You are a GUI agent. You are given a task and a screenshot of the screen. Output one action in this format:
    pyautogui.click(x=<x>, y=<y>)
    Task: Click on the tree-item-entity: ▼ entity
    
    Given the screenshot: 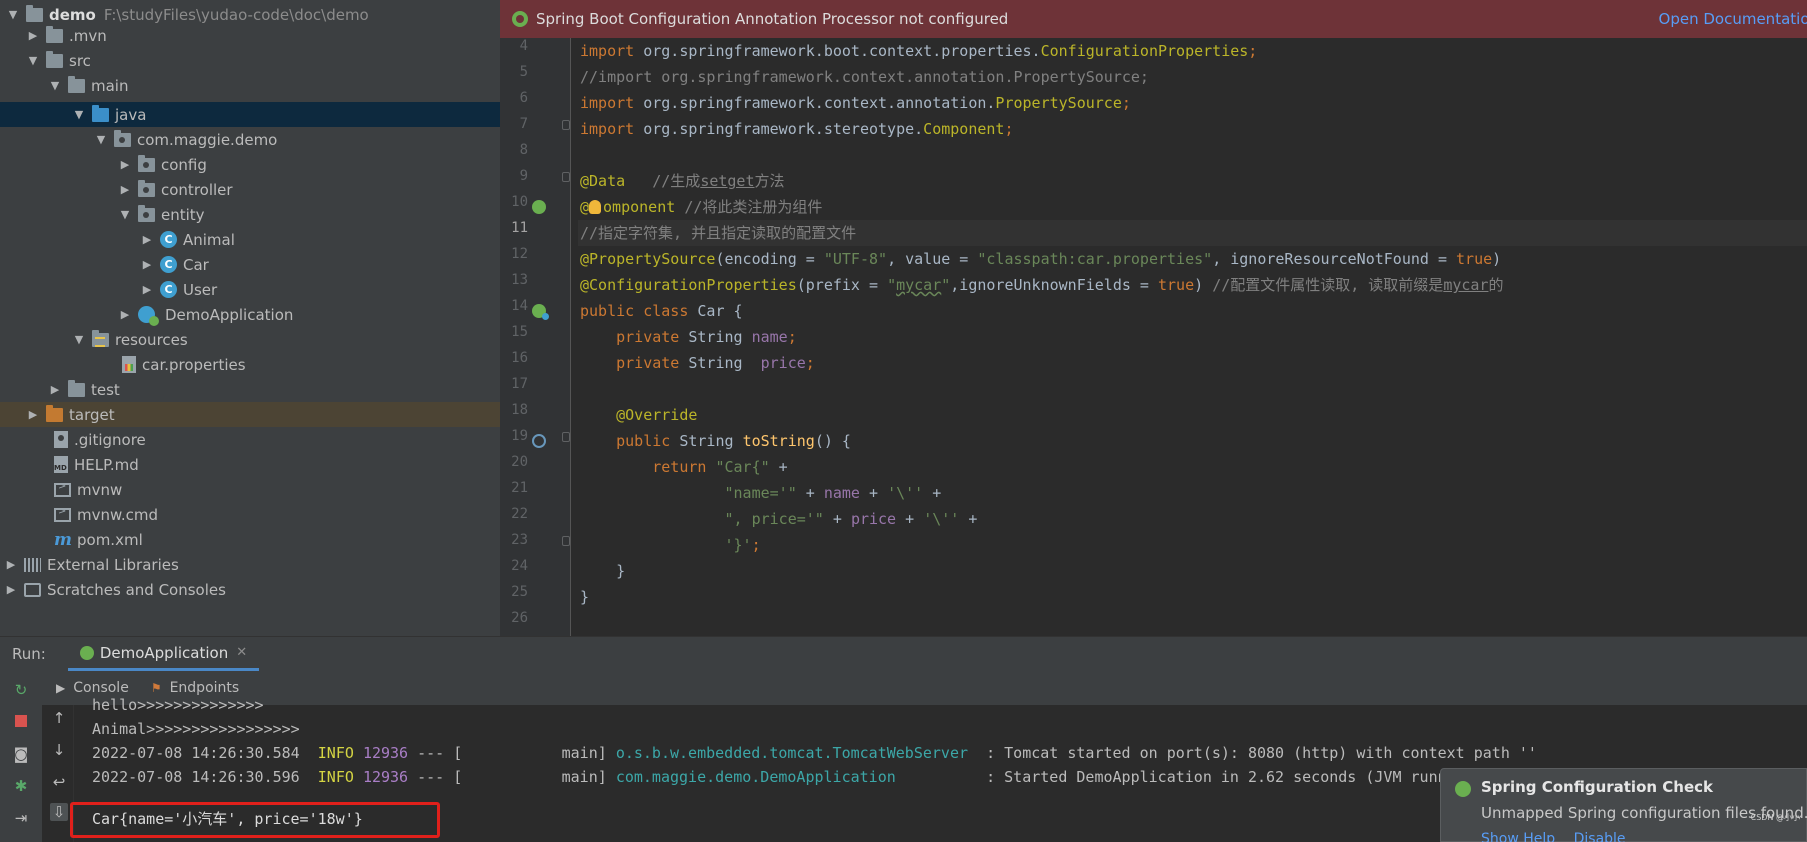 What is the action you would take?
    pyautogui.click(x=250, y=214)
    